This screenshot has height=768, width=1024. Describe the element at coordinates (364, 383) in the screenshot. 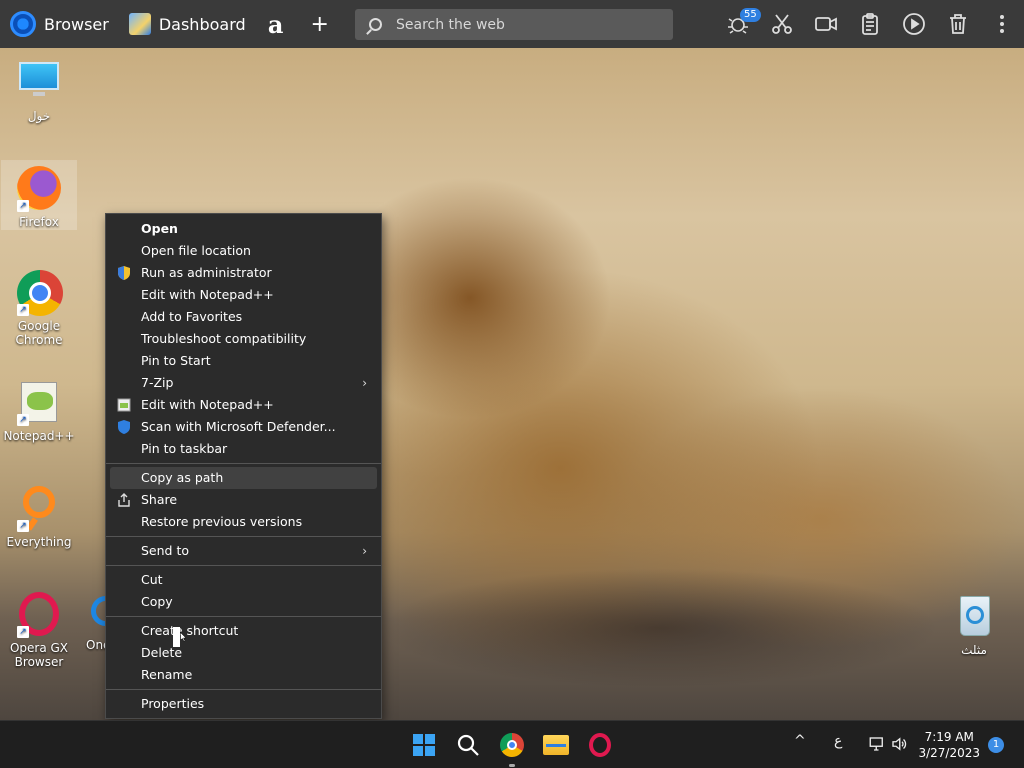

I see `chevron-right-icon: ›` at that location.